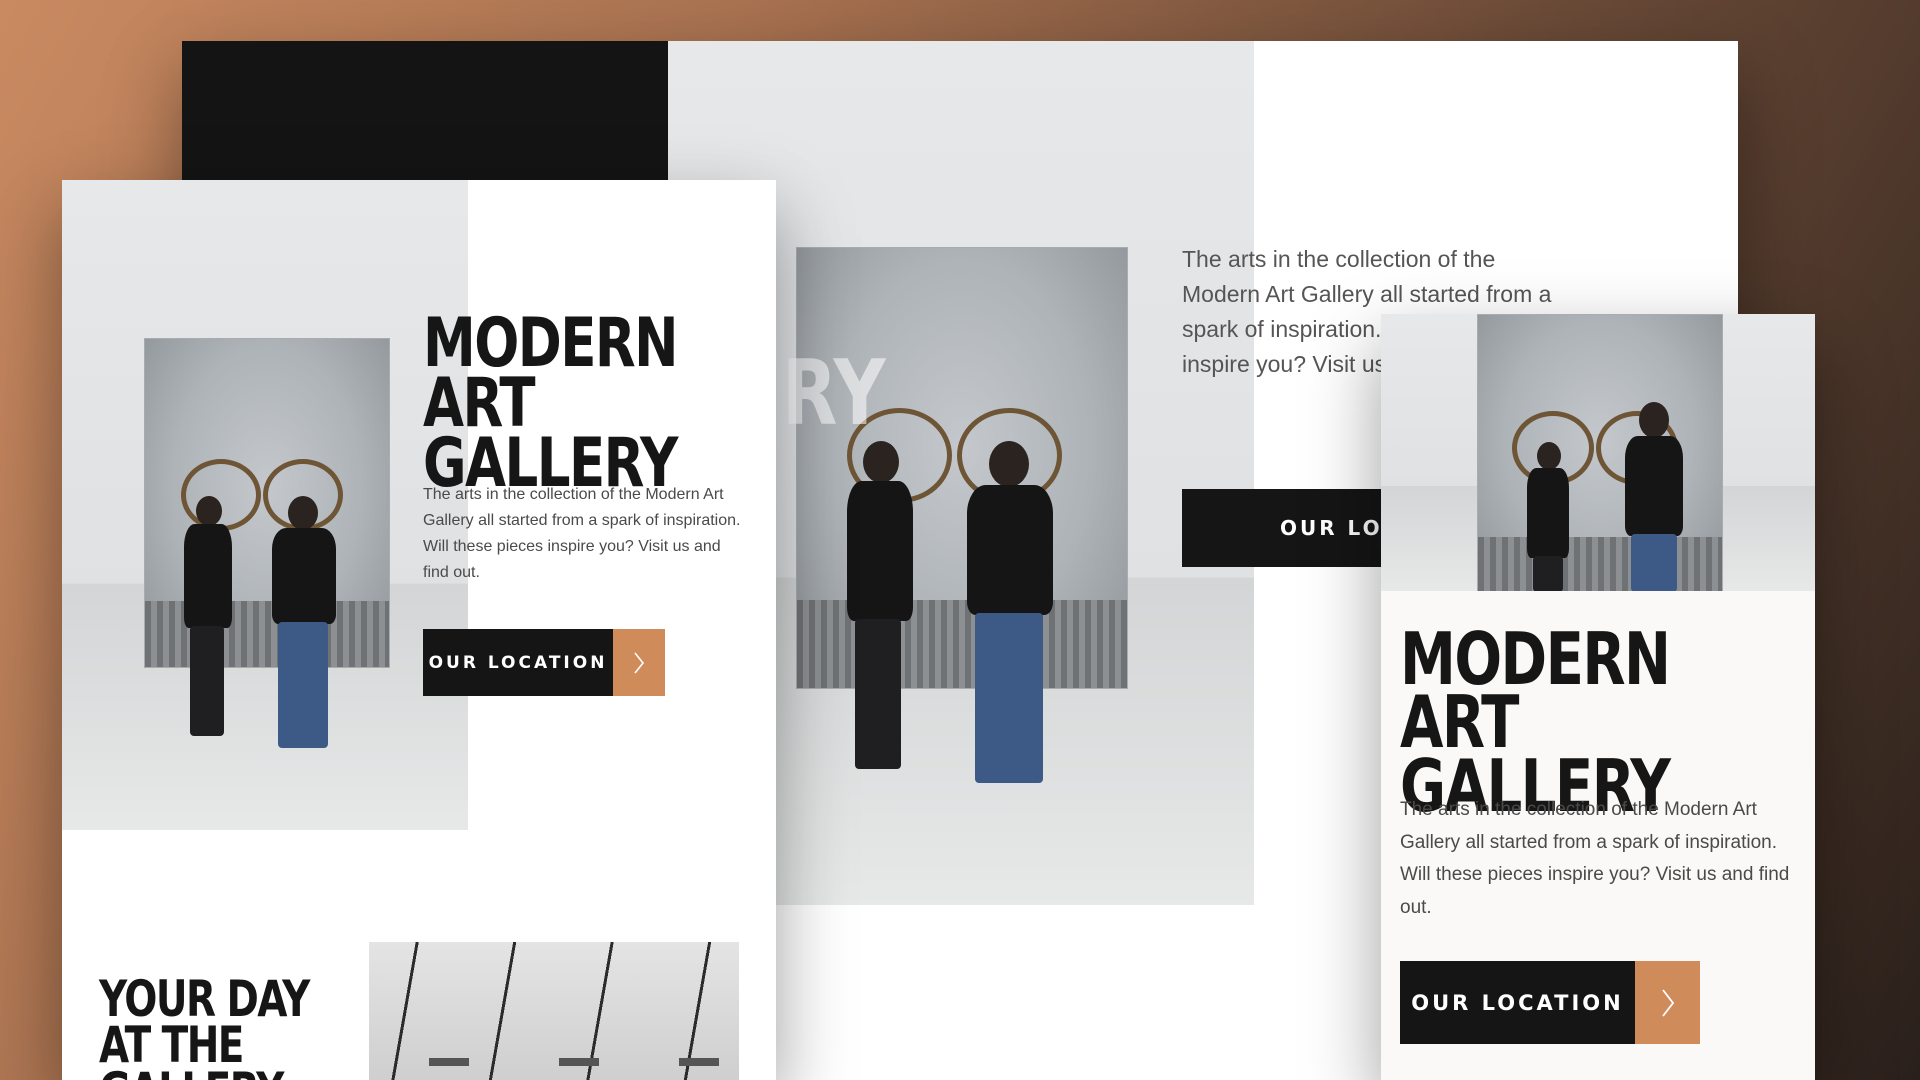 Image resolution: width=1920 pixels, height=1080 pixels. I want to click on mobile-our-location-button: OUR LOCATION, so click(1550, 1002).